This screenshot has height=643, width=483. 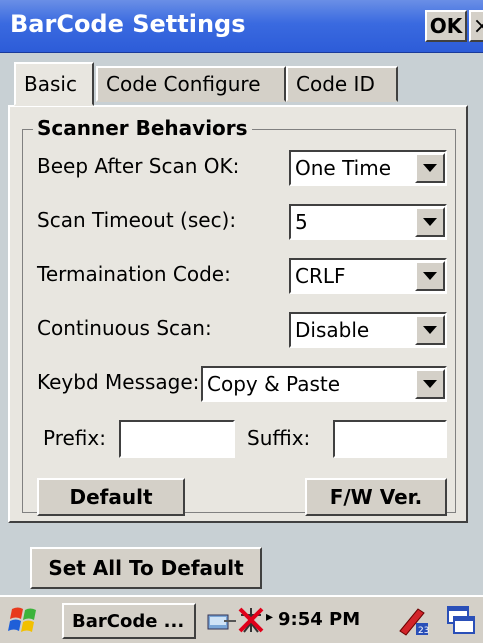 I want to click on title-bar: BarCode Settings OK ×, so click(x=241, y=26).